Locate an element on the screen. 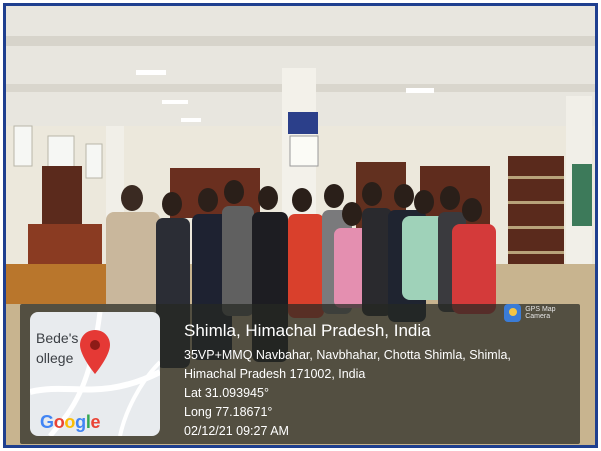 The height and width of the screenshot is (451, 601). map-thumbnail: Bede's ollege Google is located at coordinates (95, 374).